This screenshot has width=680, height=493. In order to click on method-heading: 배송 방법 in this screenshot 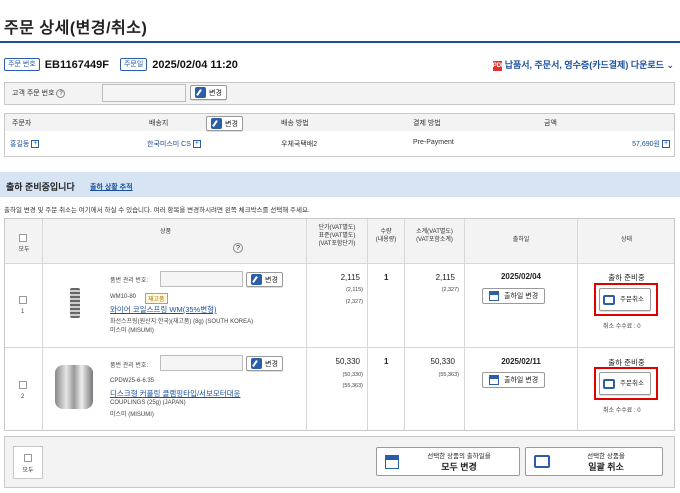, I will do `click(295, 123)`.